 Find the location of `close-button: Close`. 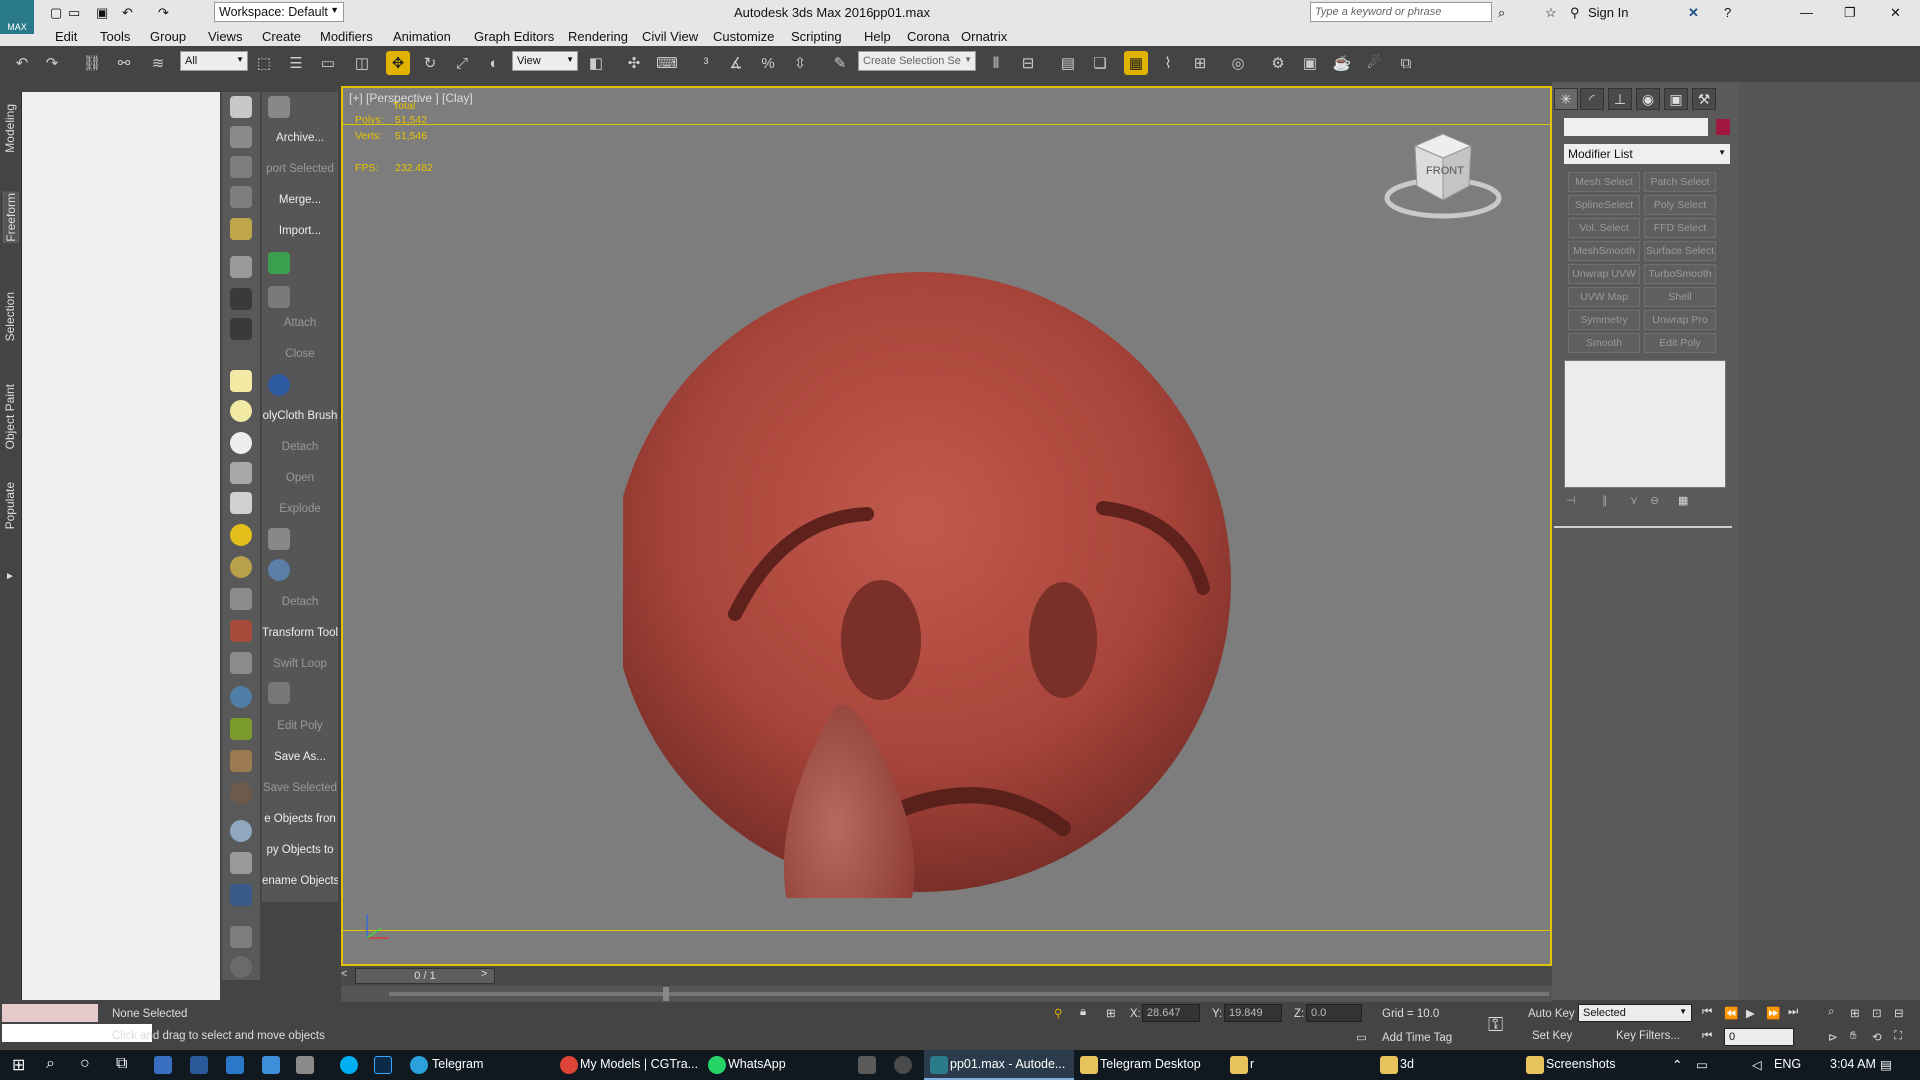

close-button: Close is located at coordinates (300, 354).